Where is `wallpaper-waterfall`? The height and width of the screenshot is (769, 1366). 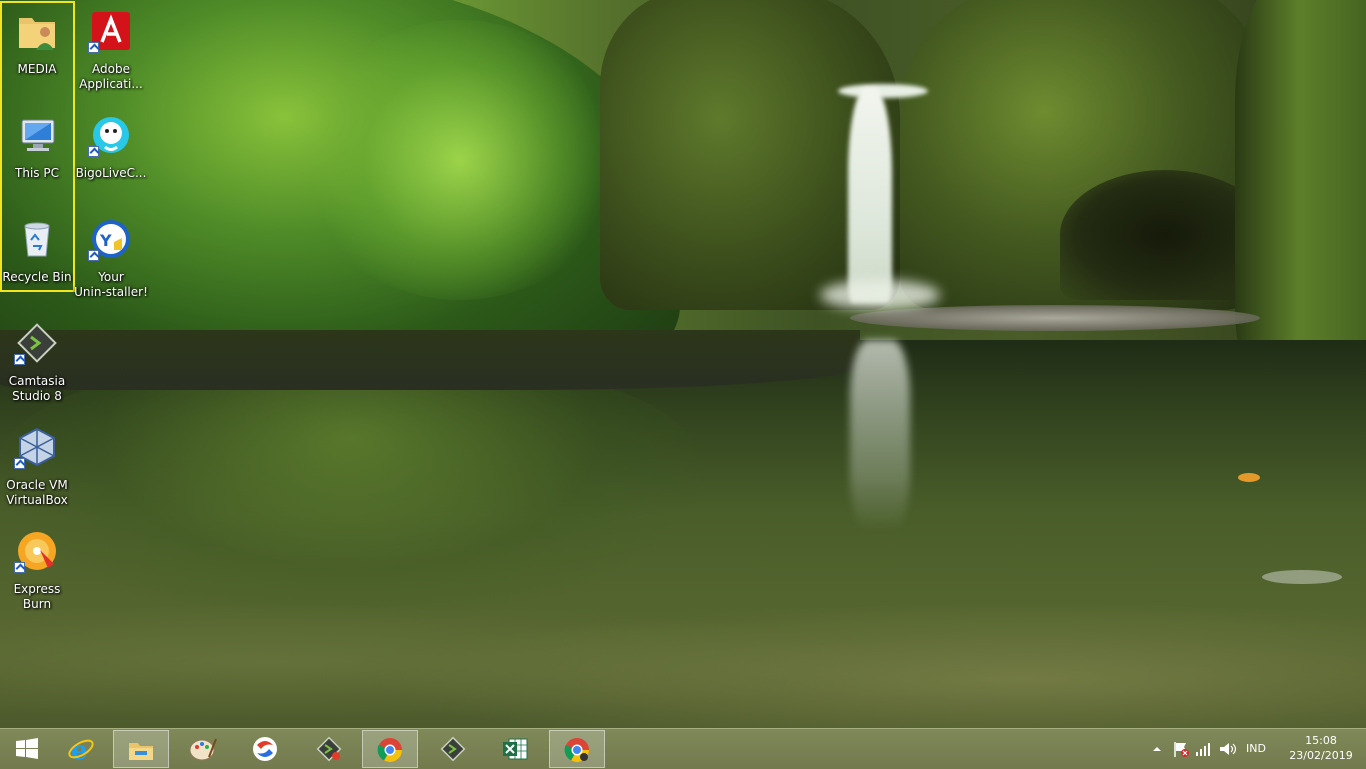 wallpaper-waterfall is located at coordinates (870, 195).